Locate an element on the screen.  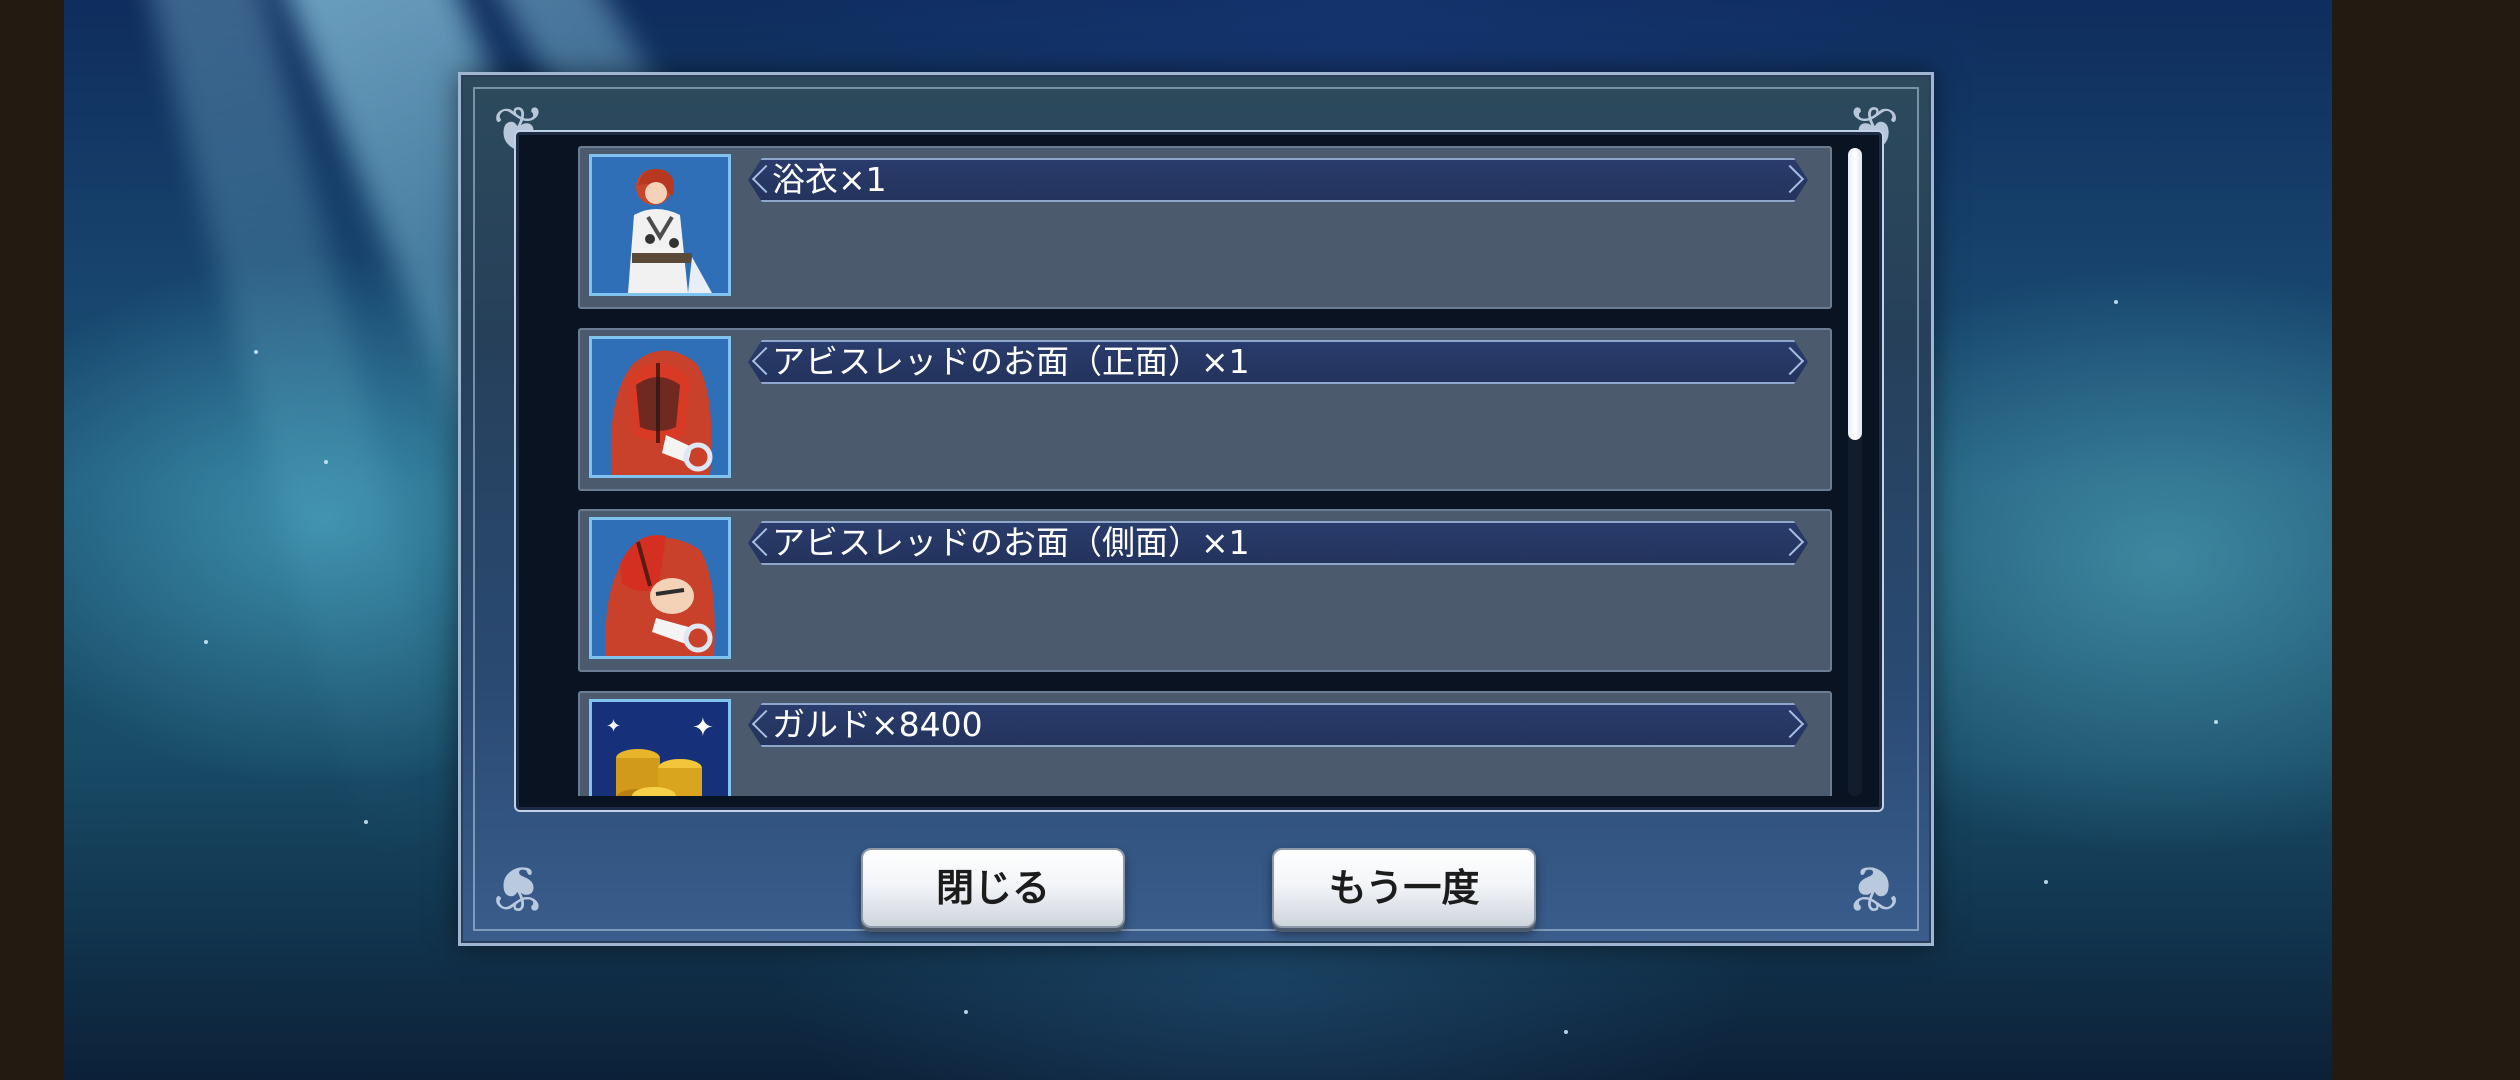
reward-item: アビスレッドのお面（正面）×1 is located at coordinates (1205, 409).